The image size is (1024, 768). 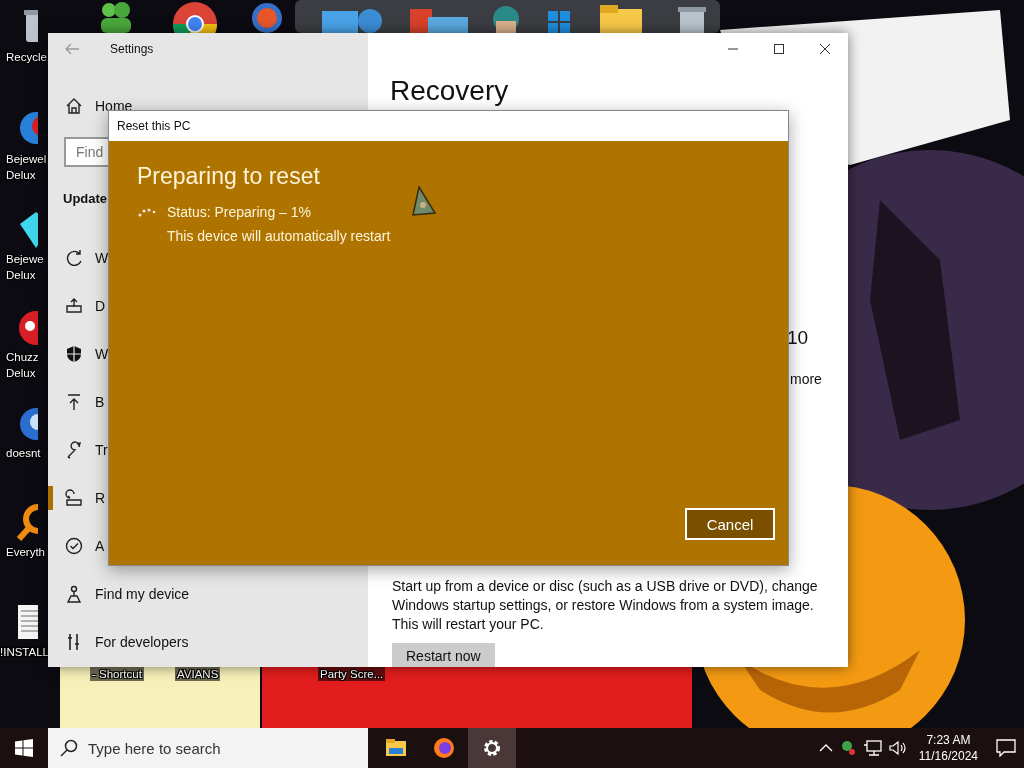 What do you see at coordinates (25, 259) in the screenshot?
I see `icon-label: Bejewe` at bounding box center [25, 259].